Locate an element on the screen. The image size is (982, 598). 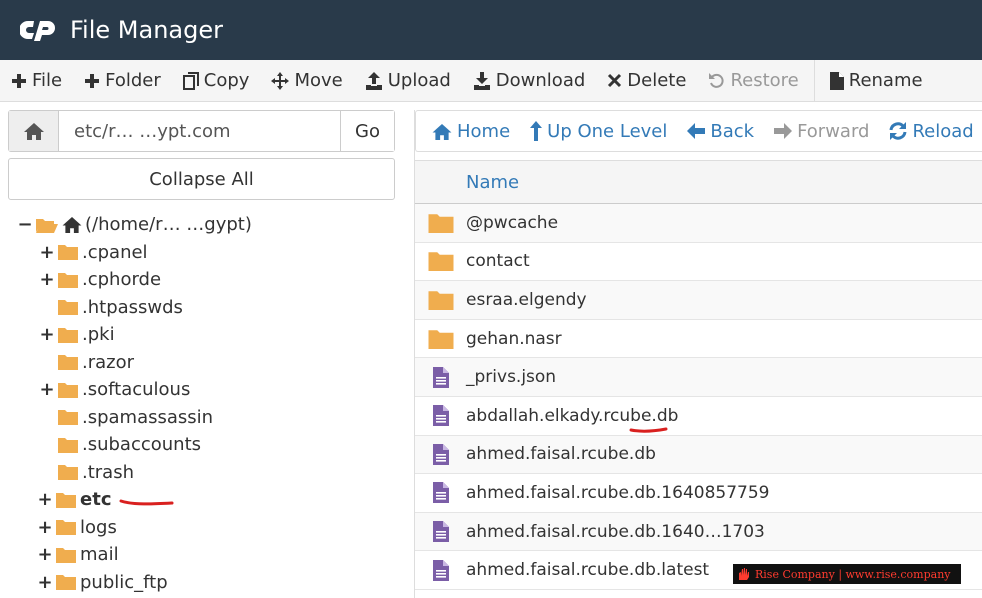
file-name: ahmed.faisal.rcube.db is located at coordinates (561, 454).